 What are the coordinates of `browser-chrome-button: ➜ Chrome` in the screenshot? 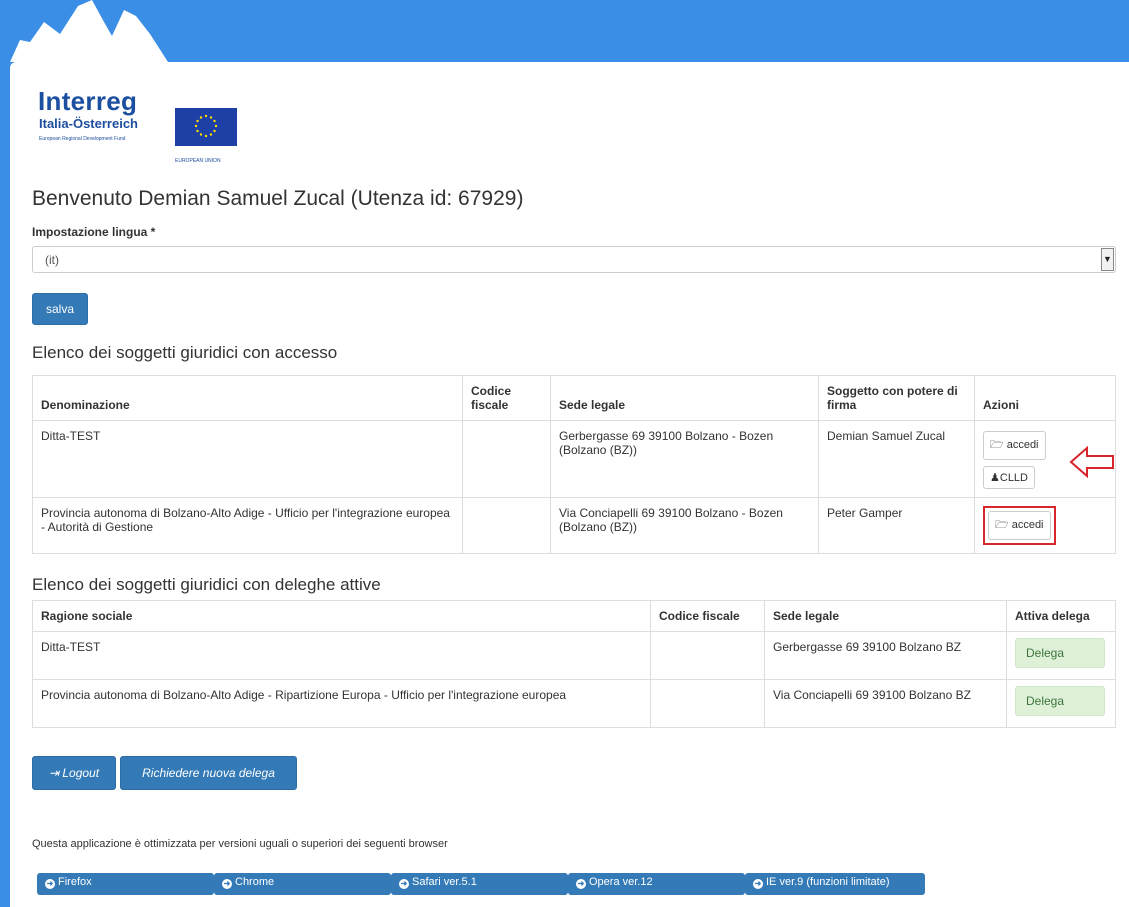 It's located at (302, 884).